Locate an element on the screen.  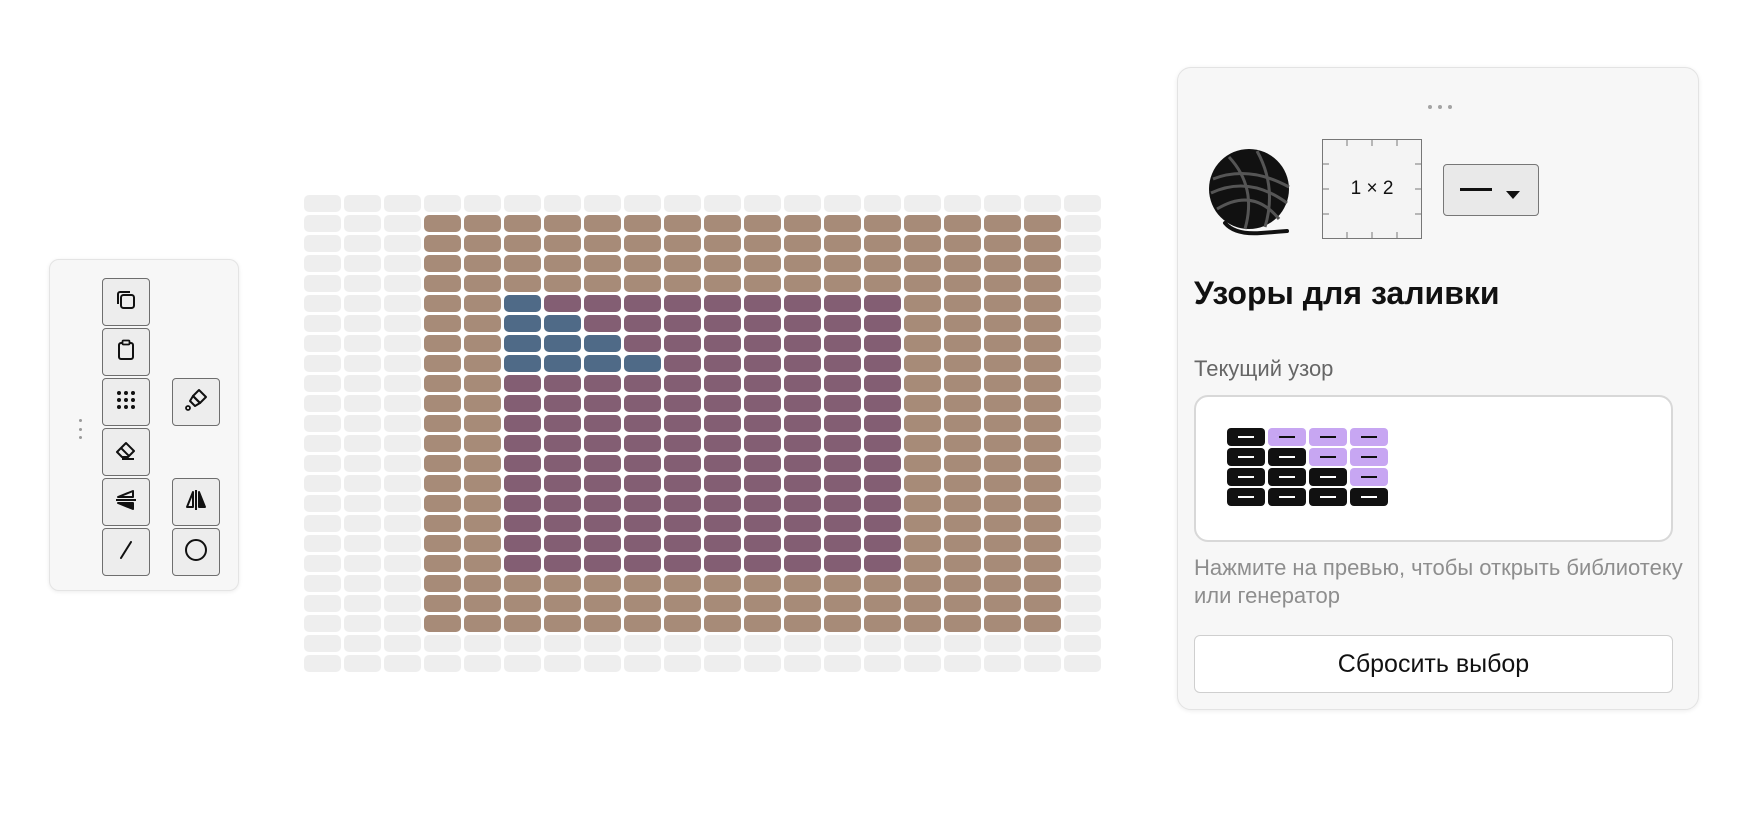
reset-selection-button: Сбросить выбор is located at coordinates (1433, 664).